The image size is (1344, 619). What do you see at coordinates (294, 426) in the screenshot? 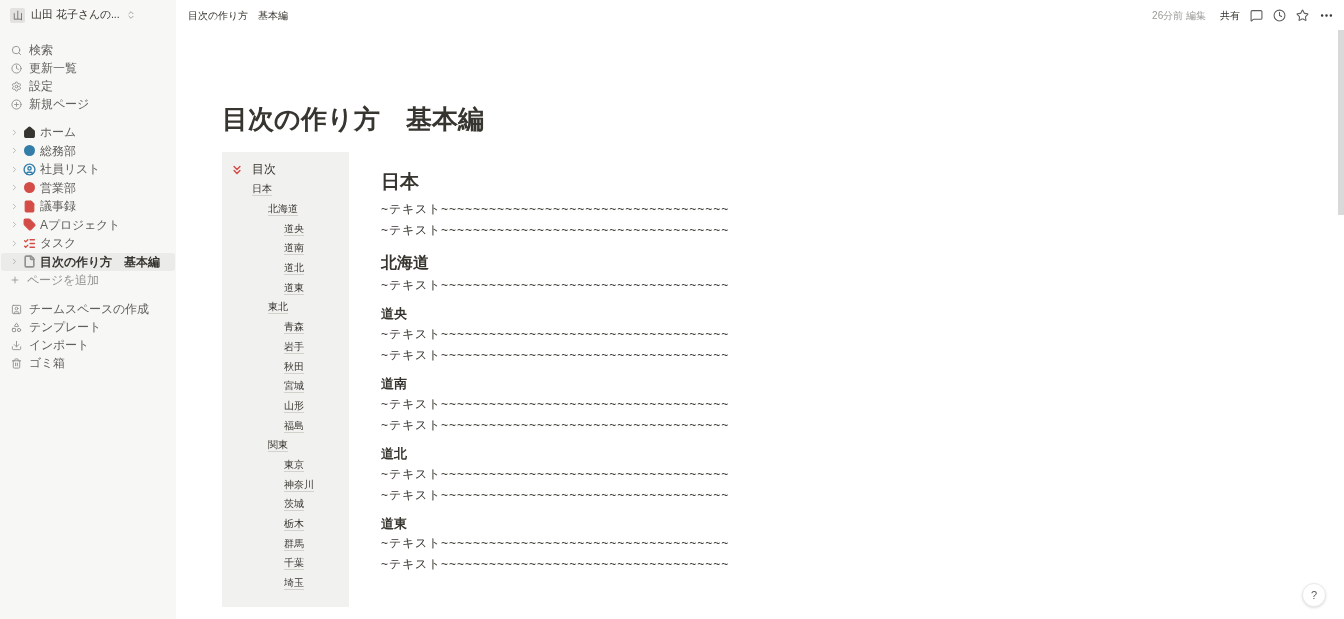
I see `toc-link: 福島` at bounding box center [294, 426].